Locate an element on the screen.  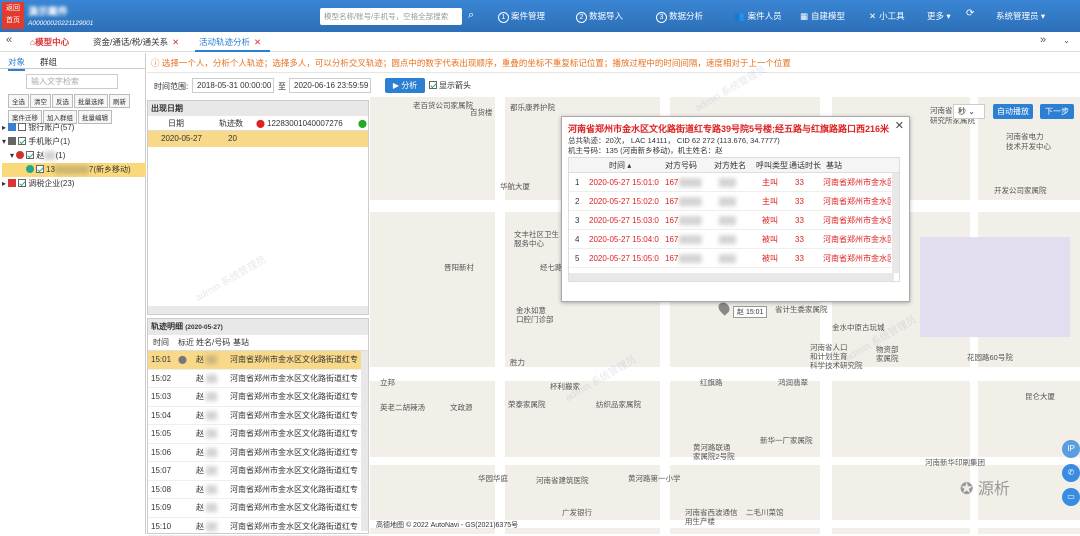
nav-case-management: 1案件管理 is located at coordinates (521, 16).